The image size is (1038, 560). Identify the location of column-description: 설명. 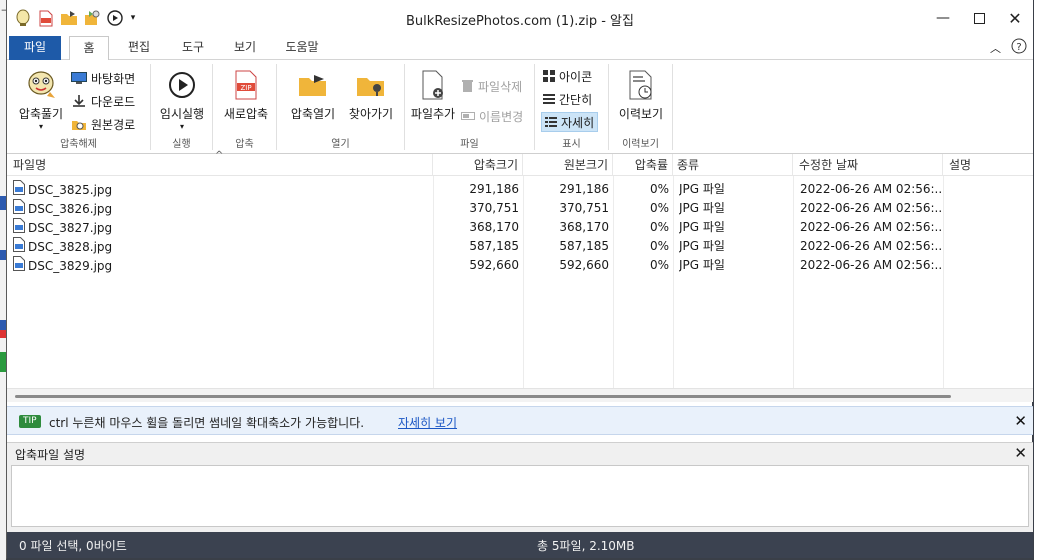
(987, 165).